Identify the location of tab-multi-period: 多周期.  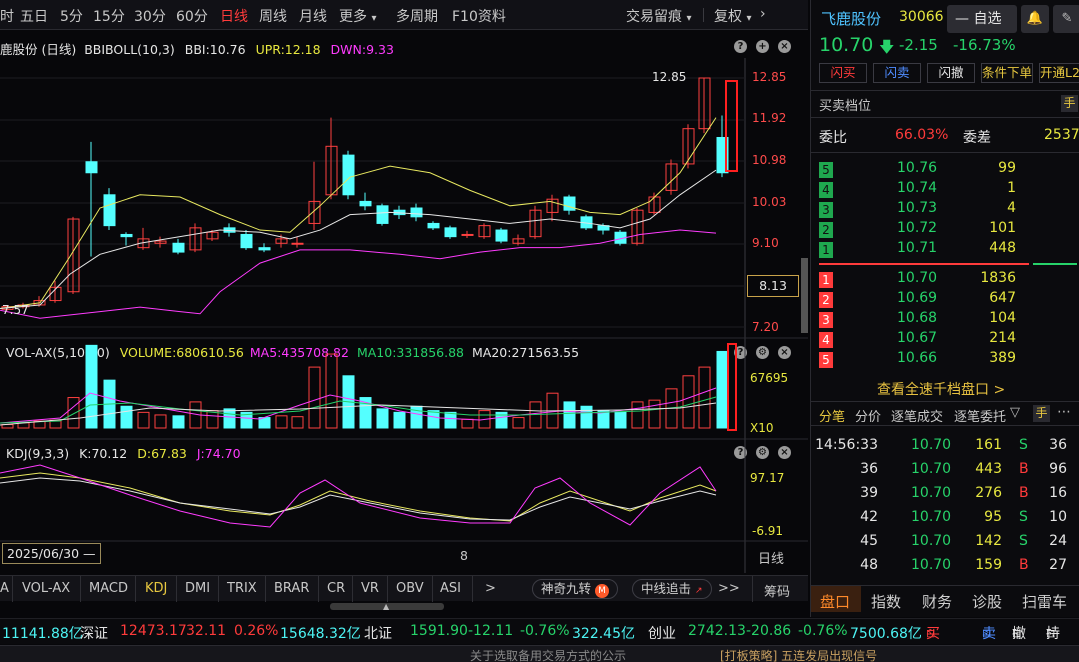
(417, 16).